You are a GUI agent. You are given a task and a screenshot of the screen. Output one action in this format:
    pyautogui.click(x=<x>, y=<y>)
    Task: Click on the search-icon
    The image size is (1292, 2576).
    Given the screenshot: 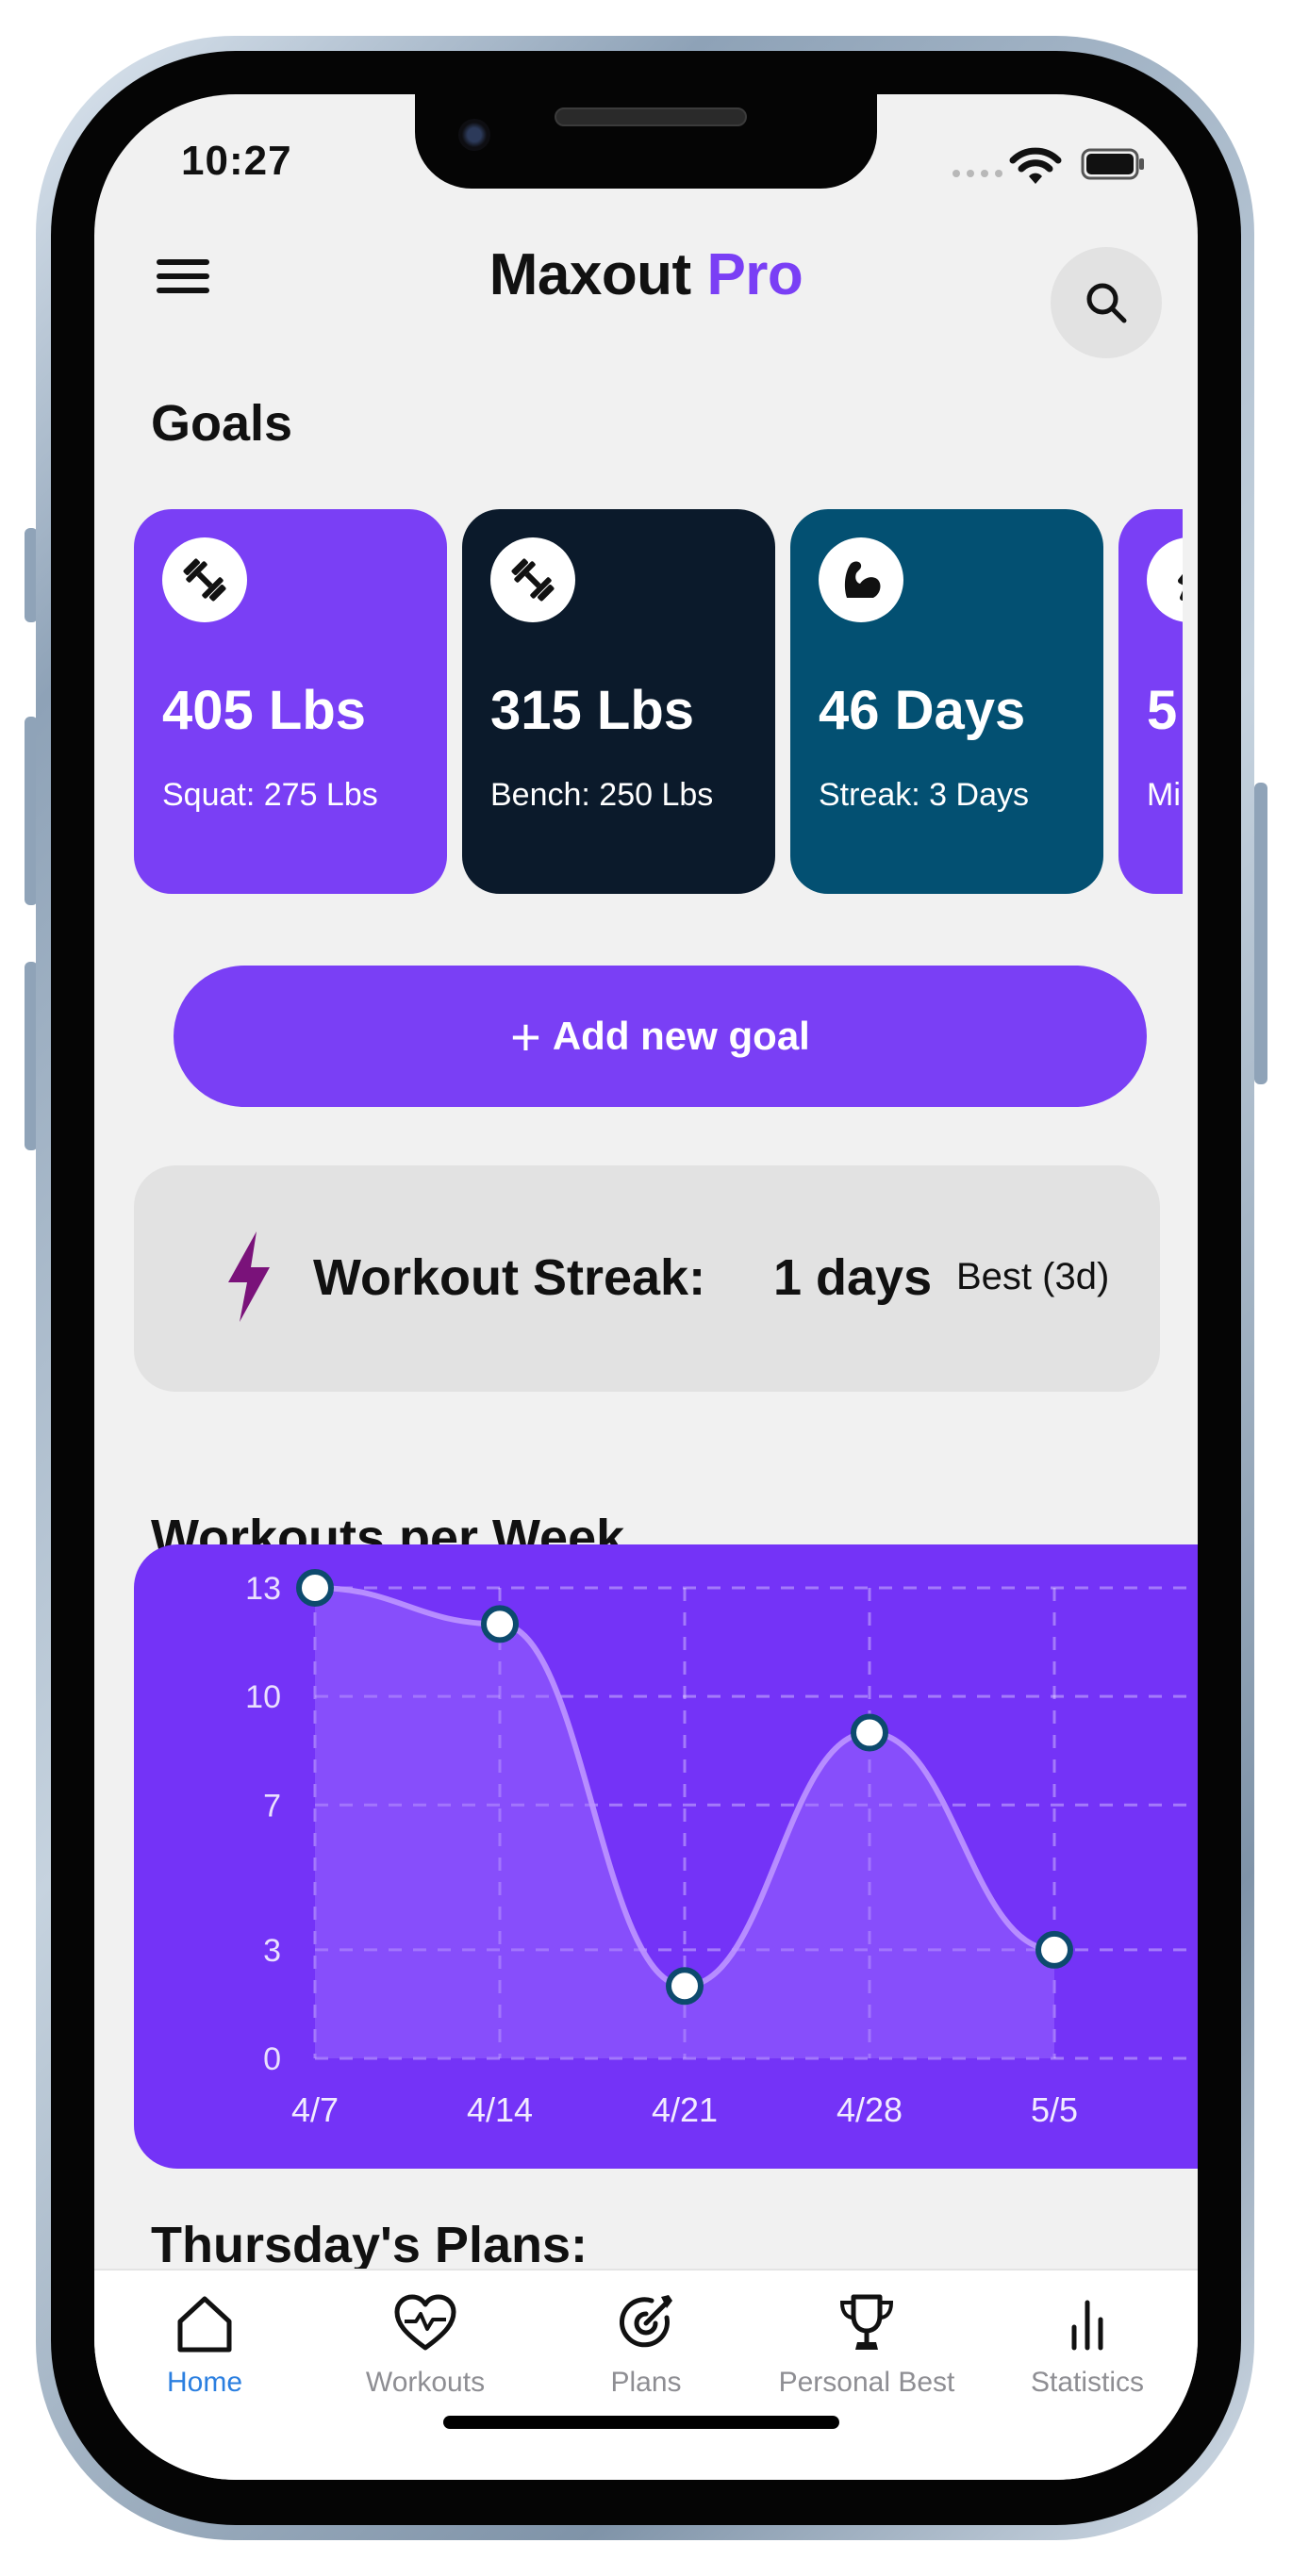 What is the action you would take?
    pyautogui.click(x=1106, y=303)
    